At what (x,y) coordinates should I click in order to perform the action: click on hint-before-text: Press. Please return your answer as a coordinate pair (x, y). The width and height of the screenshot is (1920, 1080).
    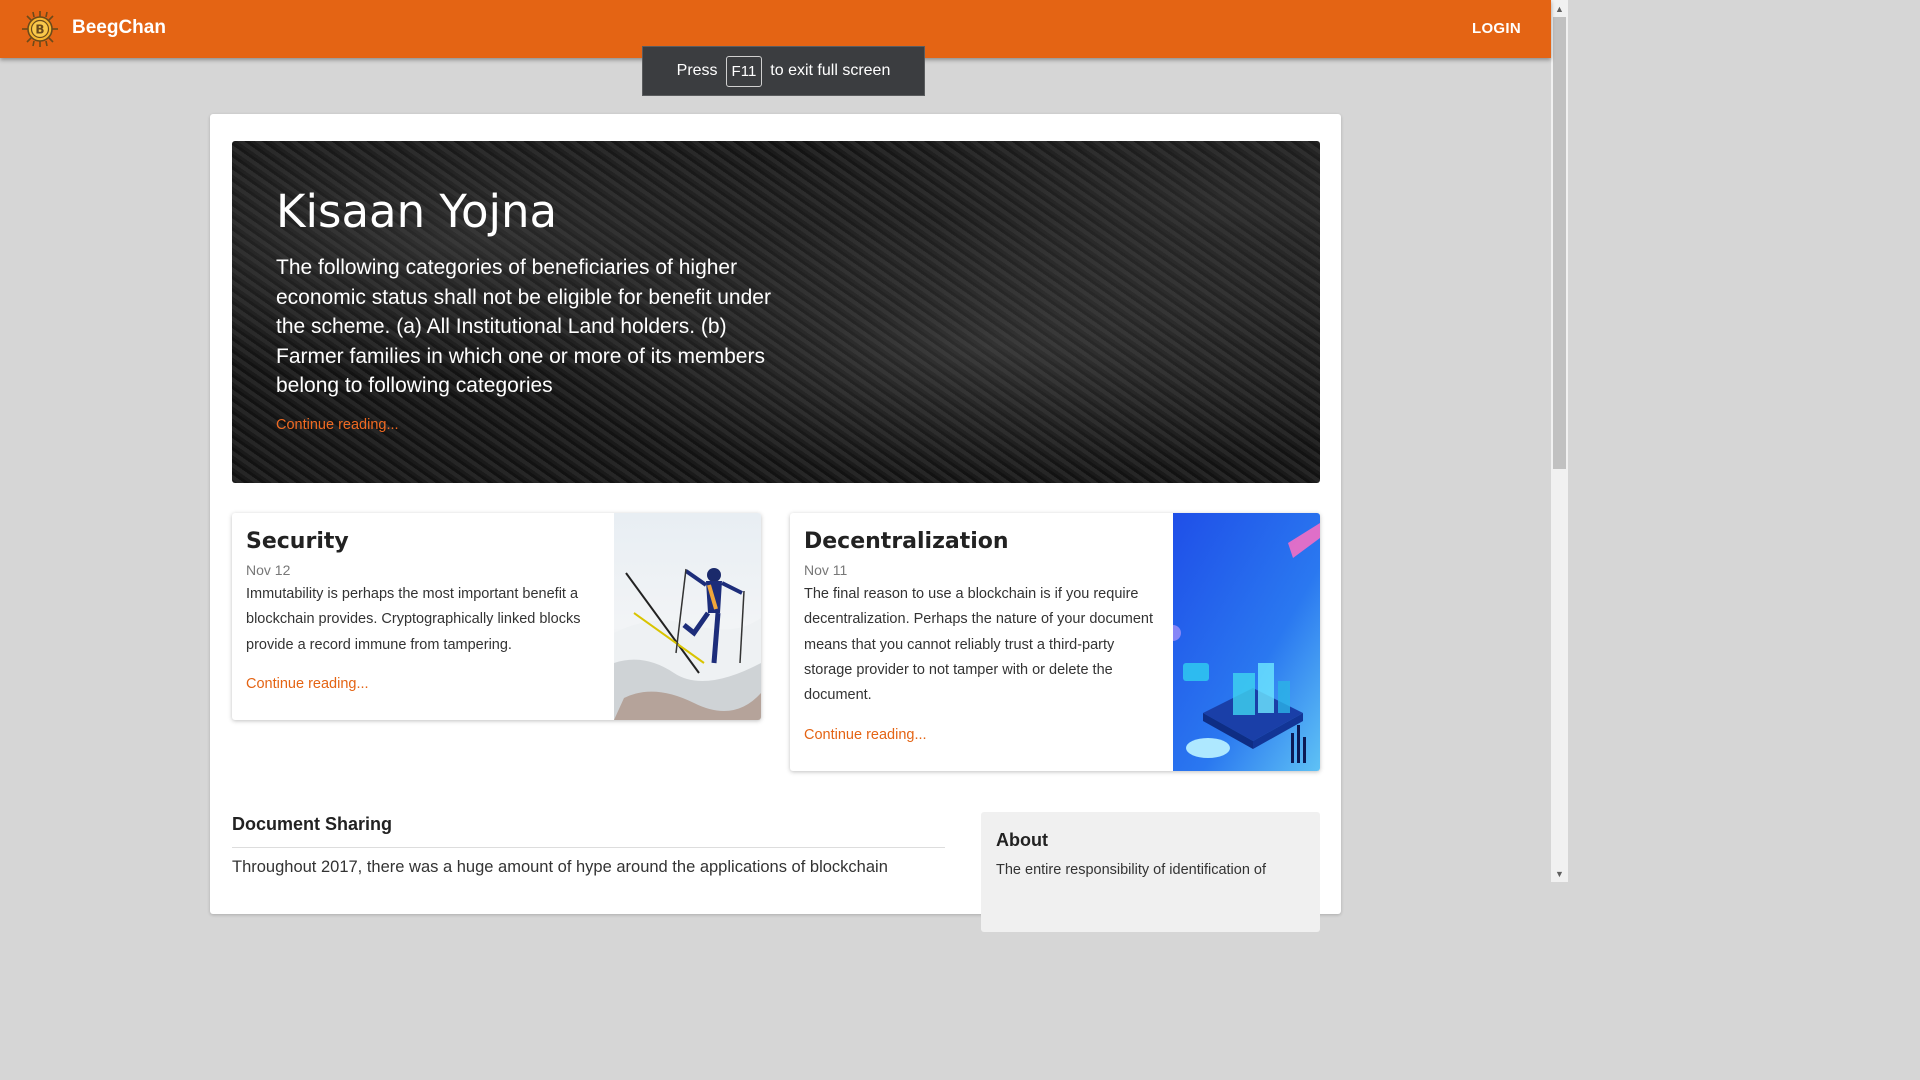
    Looking at the image, I should click on (697, 70).